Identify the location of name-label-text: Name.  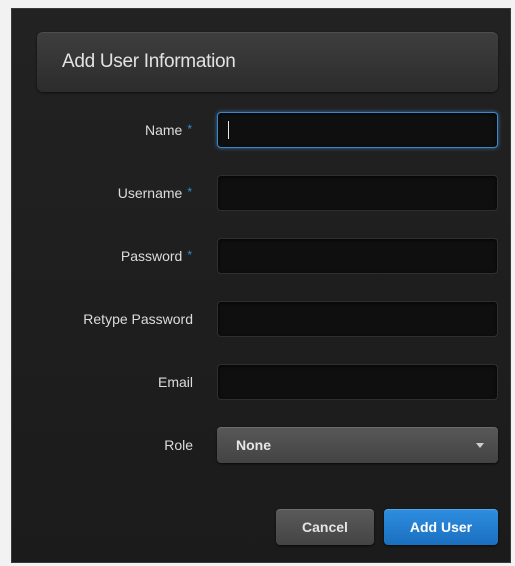
(163, 130).